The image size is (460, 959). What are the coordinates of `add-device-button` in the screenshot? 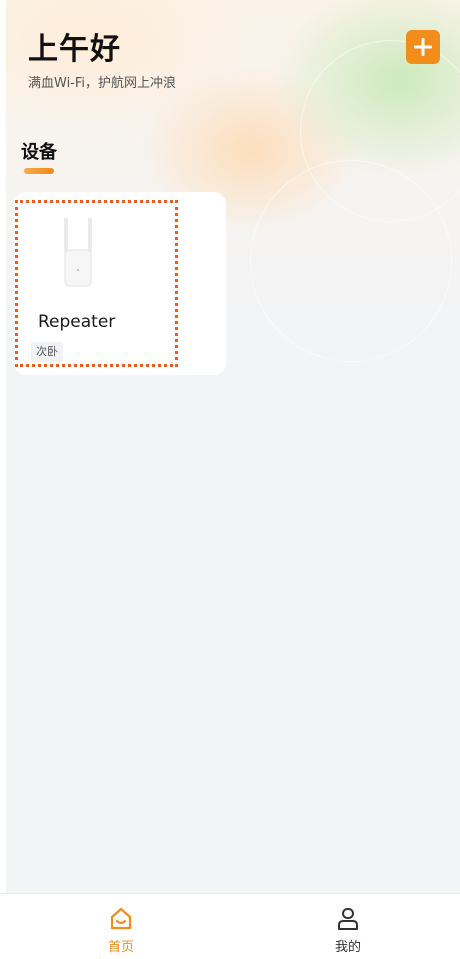 It's located at (423, 47).